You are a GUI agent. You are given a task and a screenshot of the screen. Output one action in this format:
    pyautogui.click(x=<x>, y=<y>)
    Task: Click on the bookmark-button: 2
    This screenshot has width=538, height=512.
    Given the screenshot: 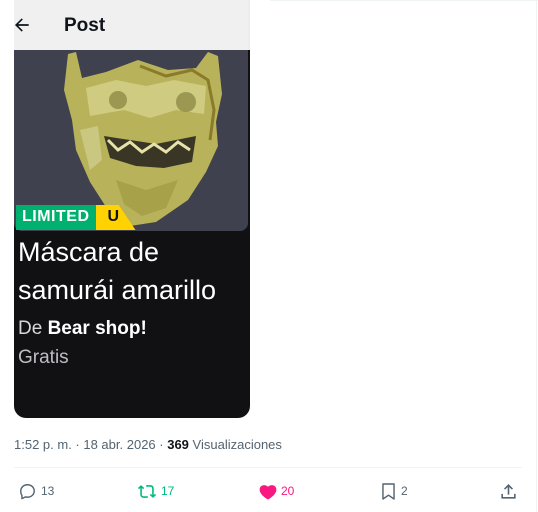 What is the action you would take?
    pyautogui.click(x=394, y=491)
    